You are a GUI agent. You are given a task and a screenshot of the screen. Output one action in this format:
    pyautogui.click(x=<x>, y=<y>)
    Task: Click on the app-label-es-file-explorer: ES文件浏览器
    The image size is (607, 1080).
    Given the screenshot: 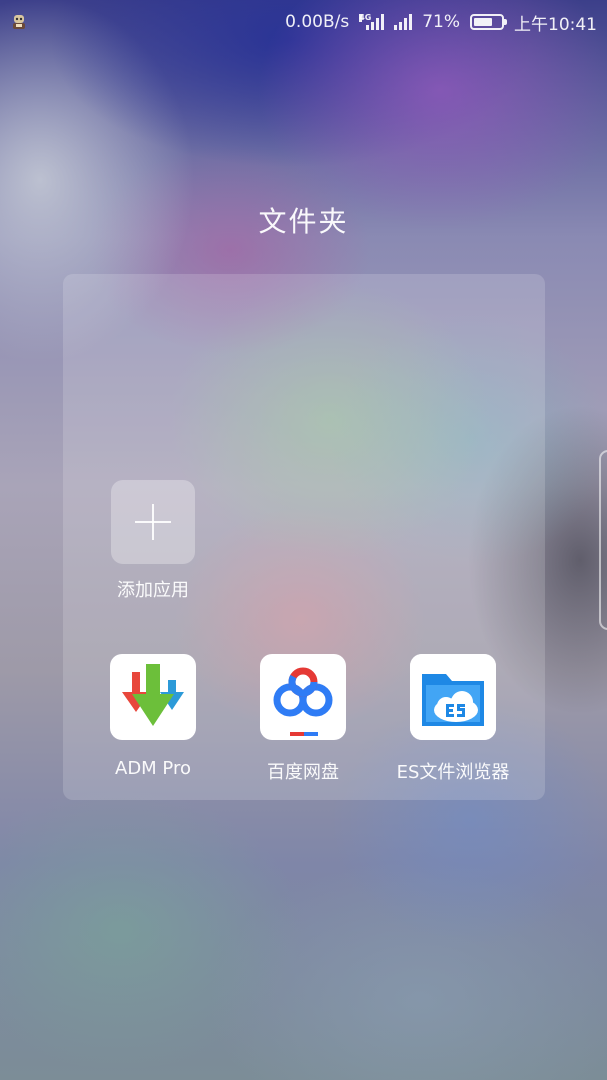 What is the action you would take?
    pyautogui.click(x=453, y=772)
    